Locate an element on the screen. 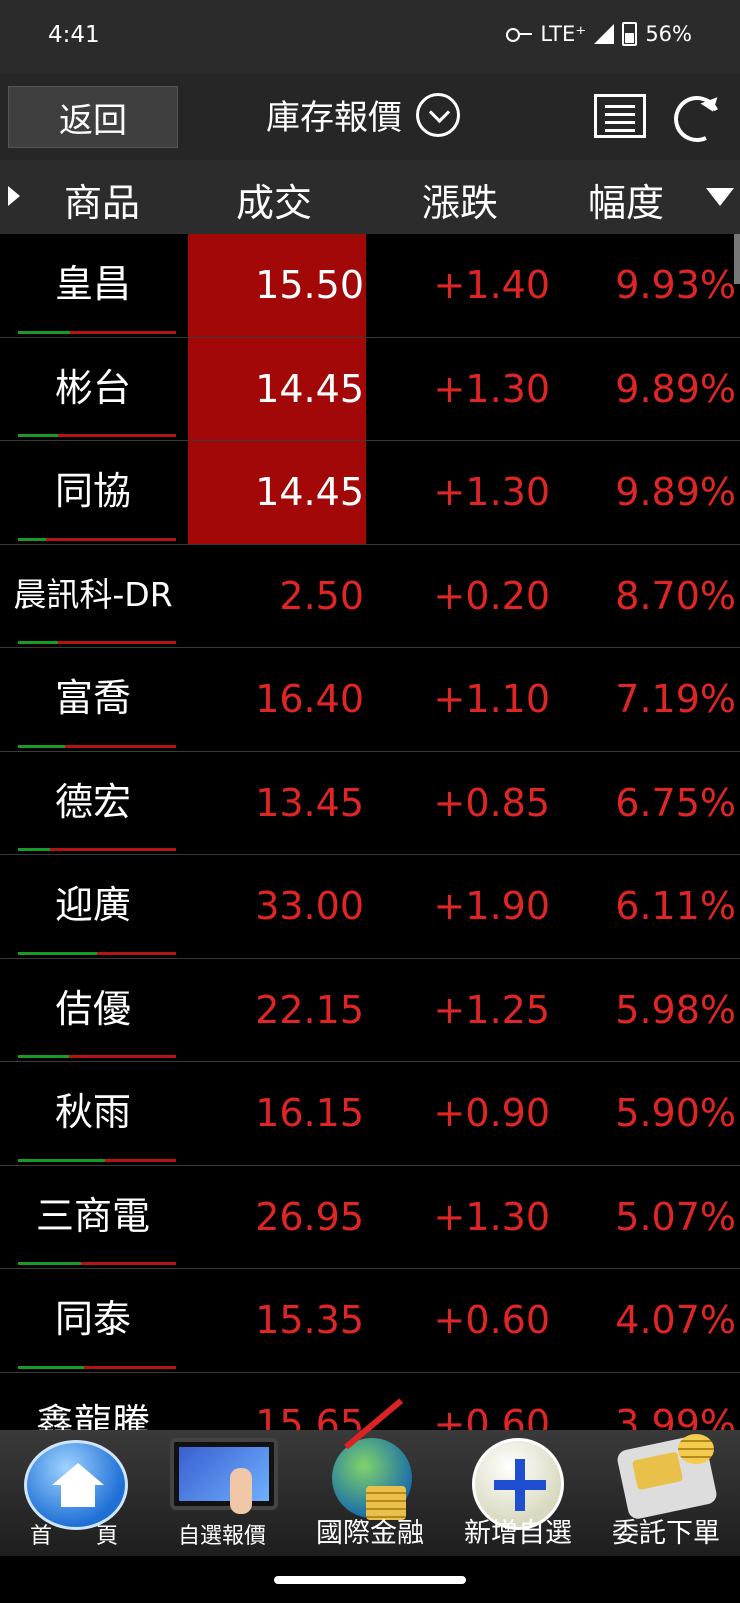 The image size is (740, 1603). change-cell: +1.25 is located at coordinates (491, 1009).